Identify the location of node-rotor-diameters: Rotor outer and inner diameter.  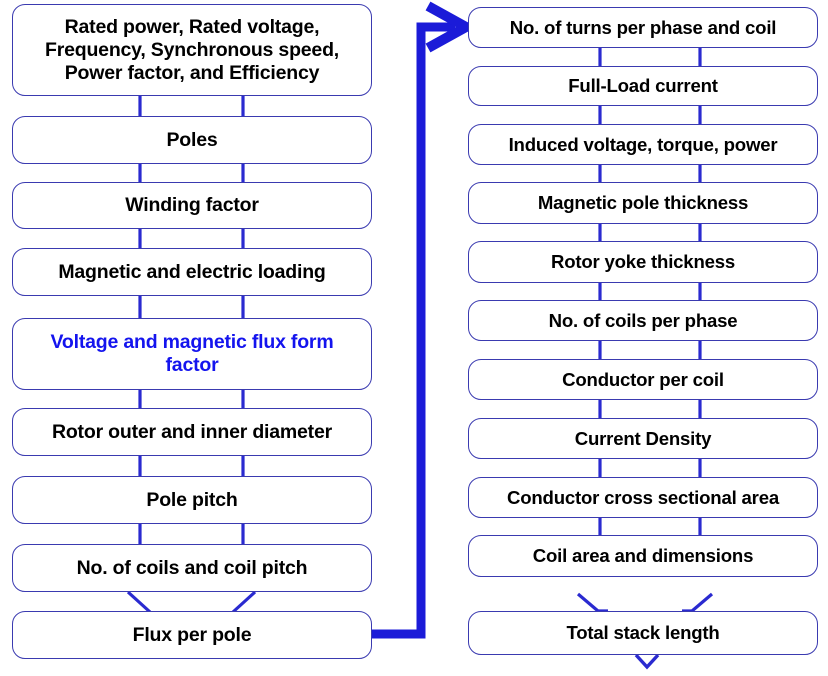
(192, 432).